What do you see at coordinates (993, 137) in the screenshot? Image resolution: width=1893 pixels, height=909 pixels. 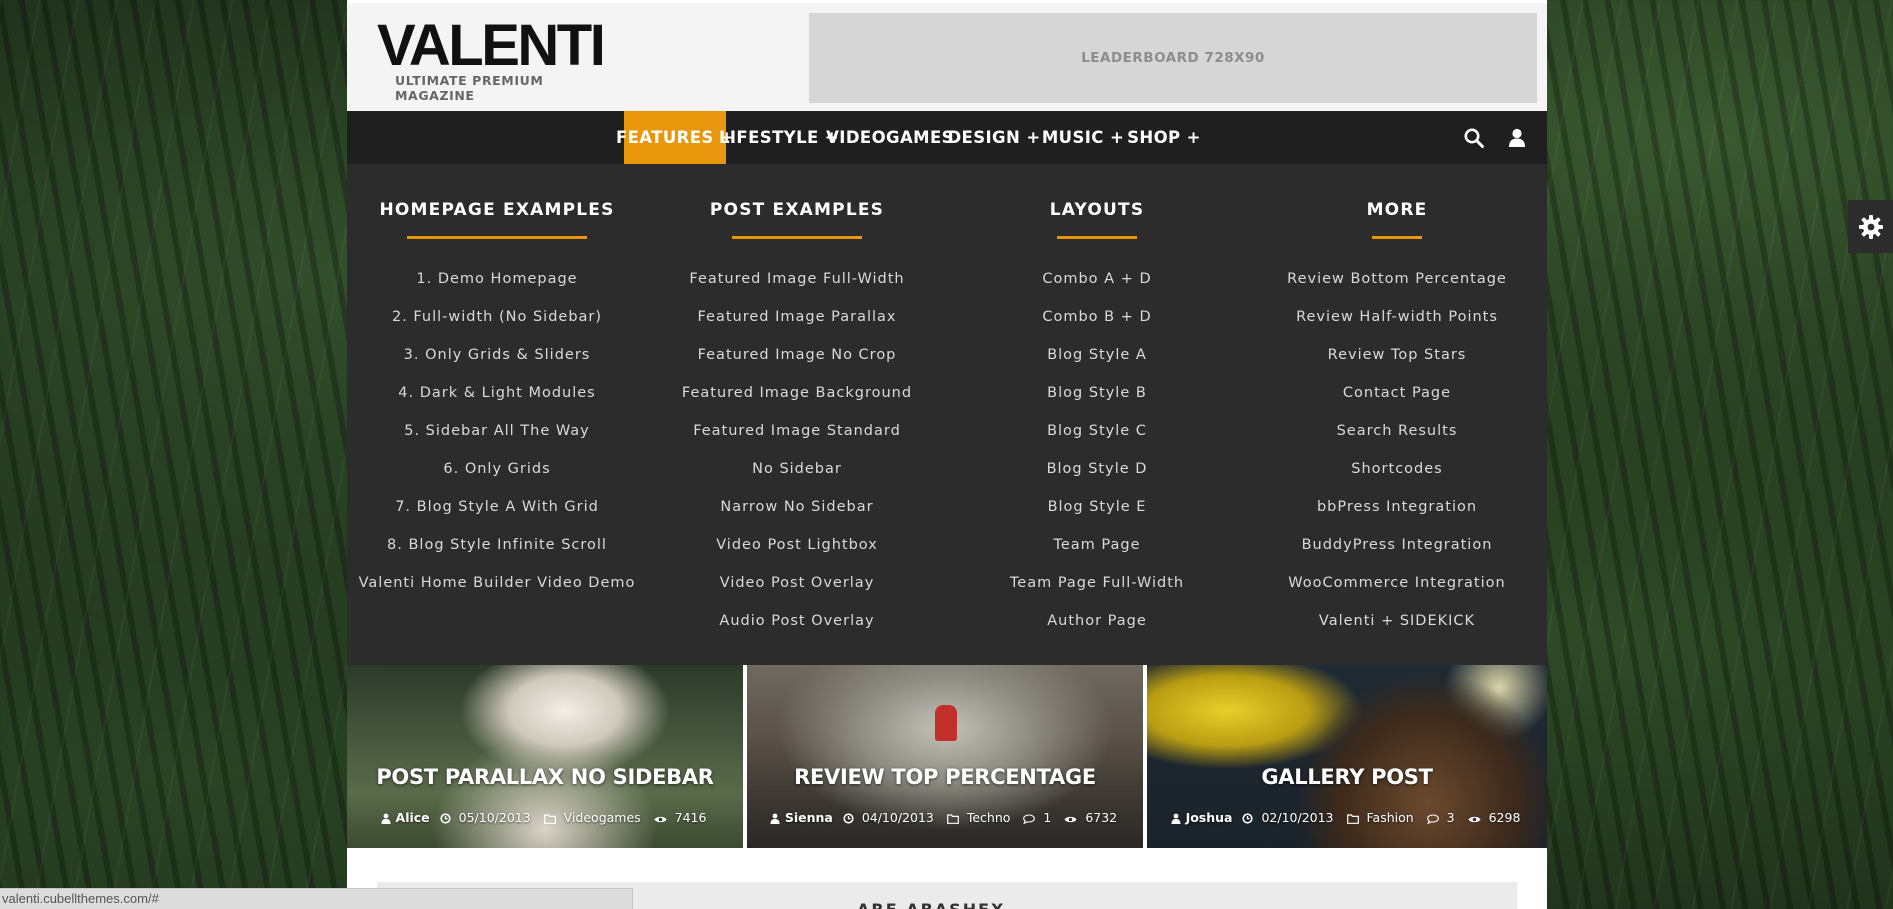 I see `nav-item-design: DESIGN +` at bounding box center [993, 137].